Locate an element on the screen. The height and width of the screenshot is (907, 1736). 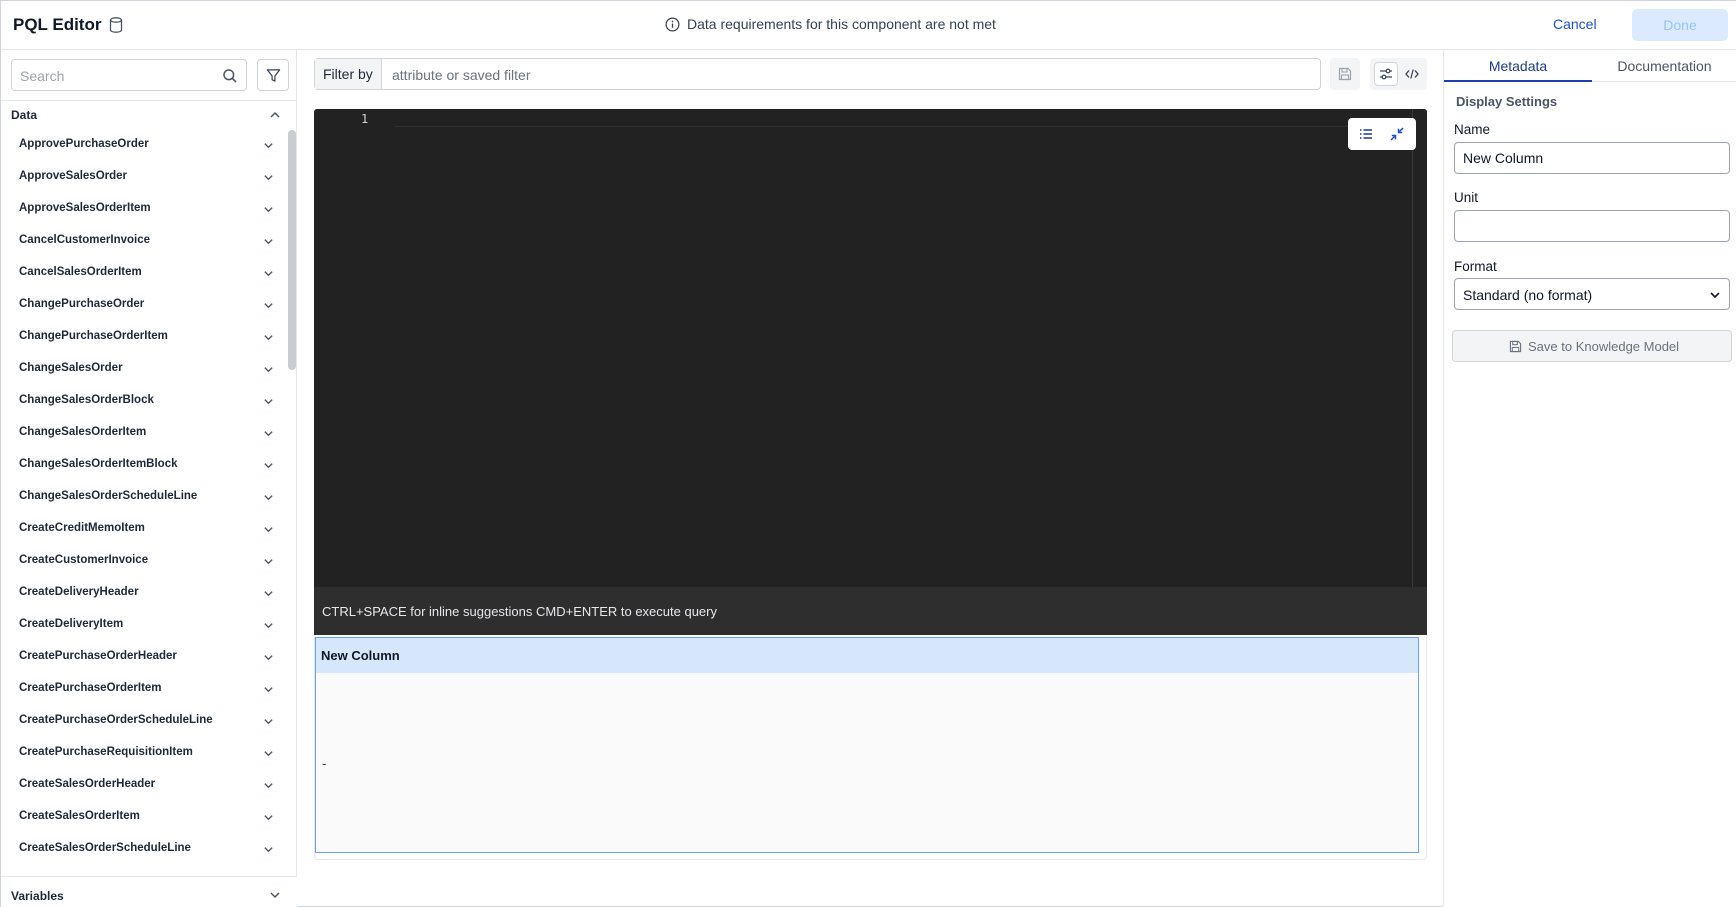
database-icon is located at coordinates (116, 25).